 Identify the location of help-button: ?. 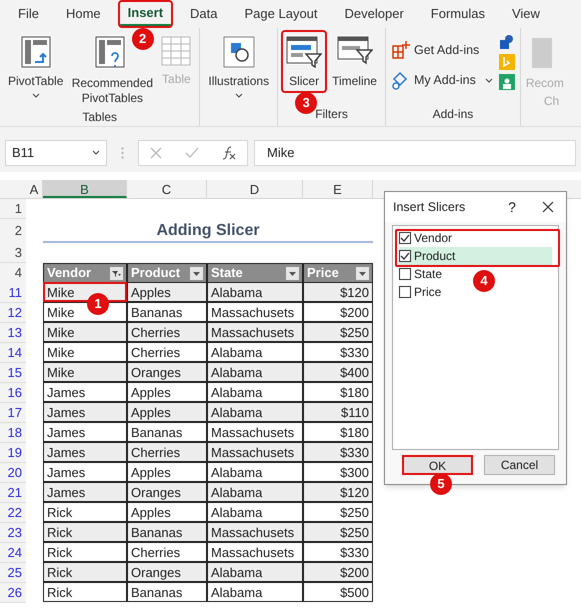
(512, 207).